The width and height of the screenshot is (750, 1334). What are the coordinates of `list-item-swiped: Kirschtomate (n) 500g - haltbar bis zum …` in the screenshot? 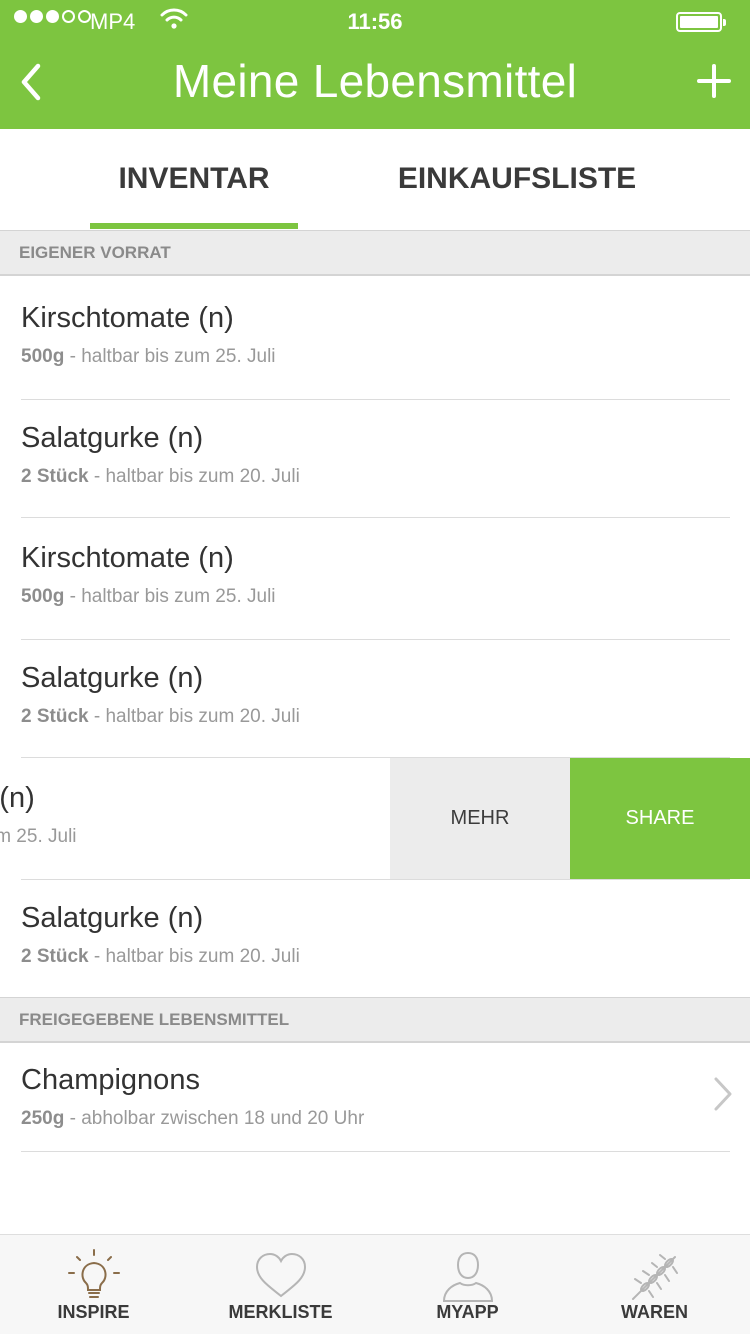 It's located at (375, 818).